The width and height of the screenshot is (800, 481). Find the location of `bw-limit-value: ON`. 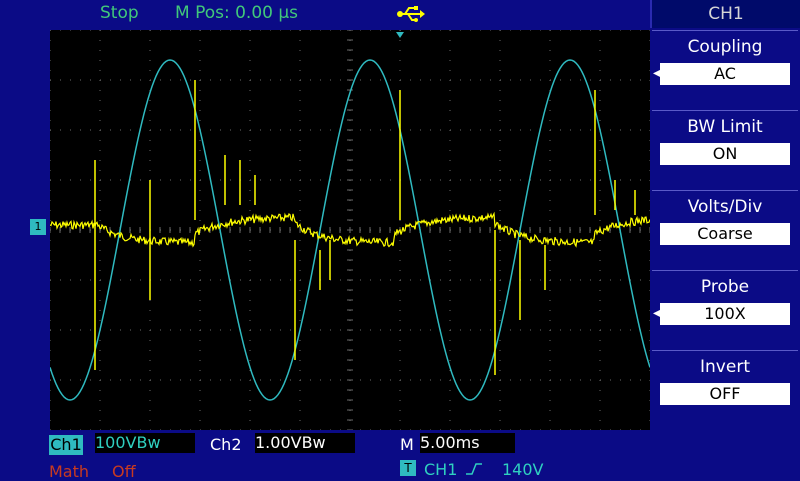

bw-limit-value: ON is located at coordinates (725, 154).